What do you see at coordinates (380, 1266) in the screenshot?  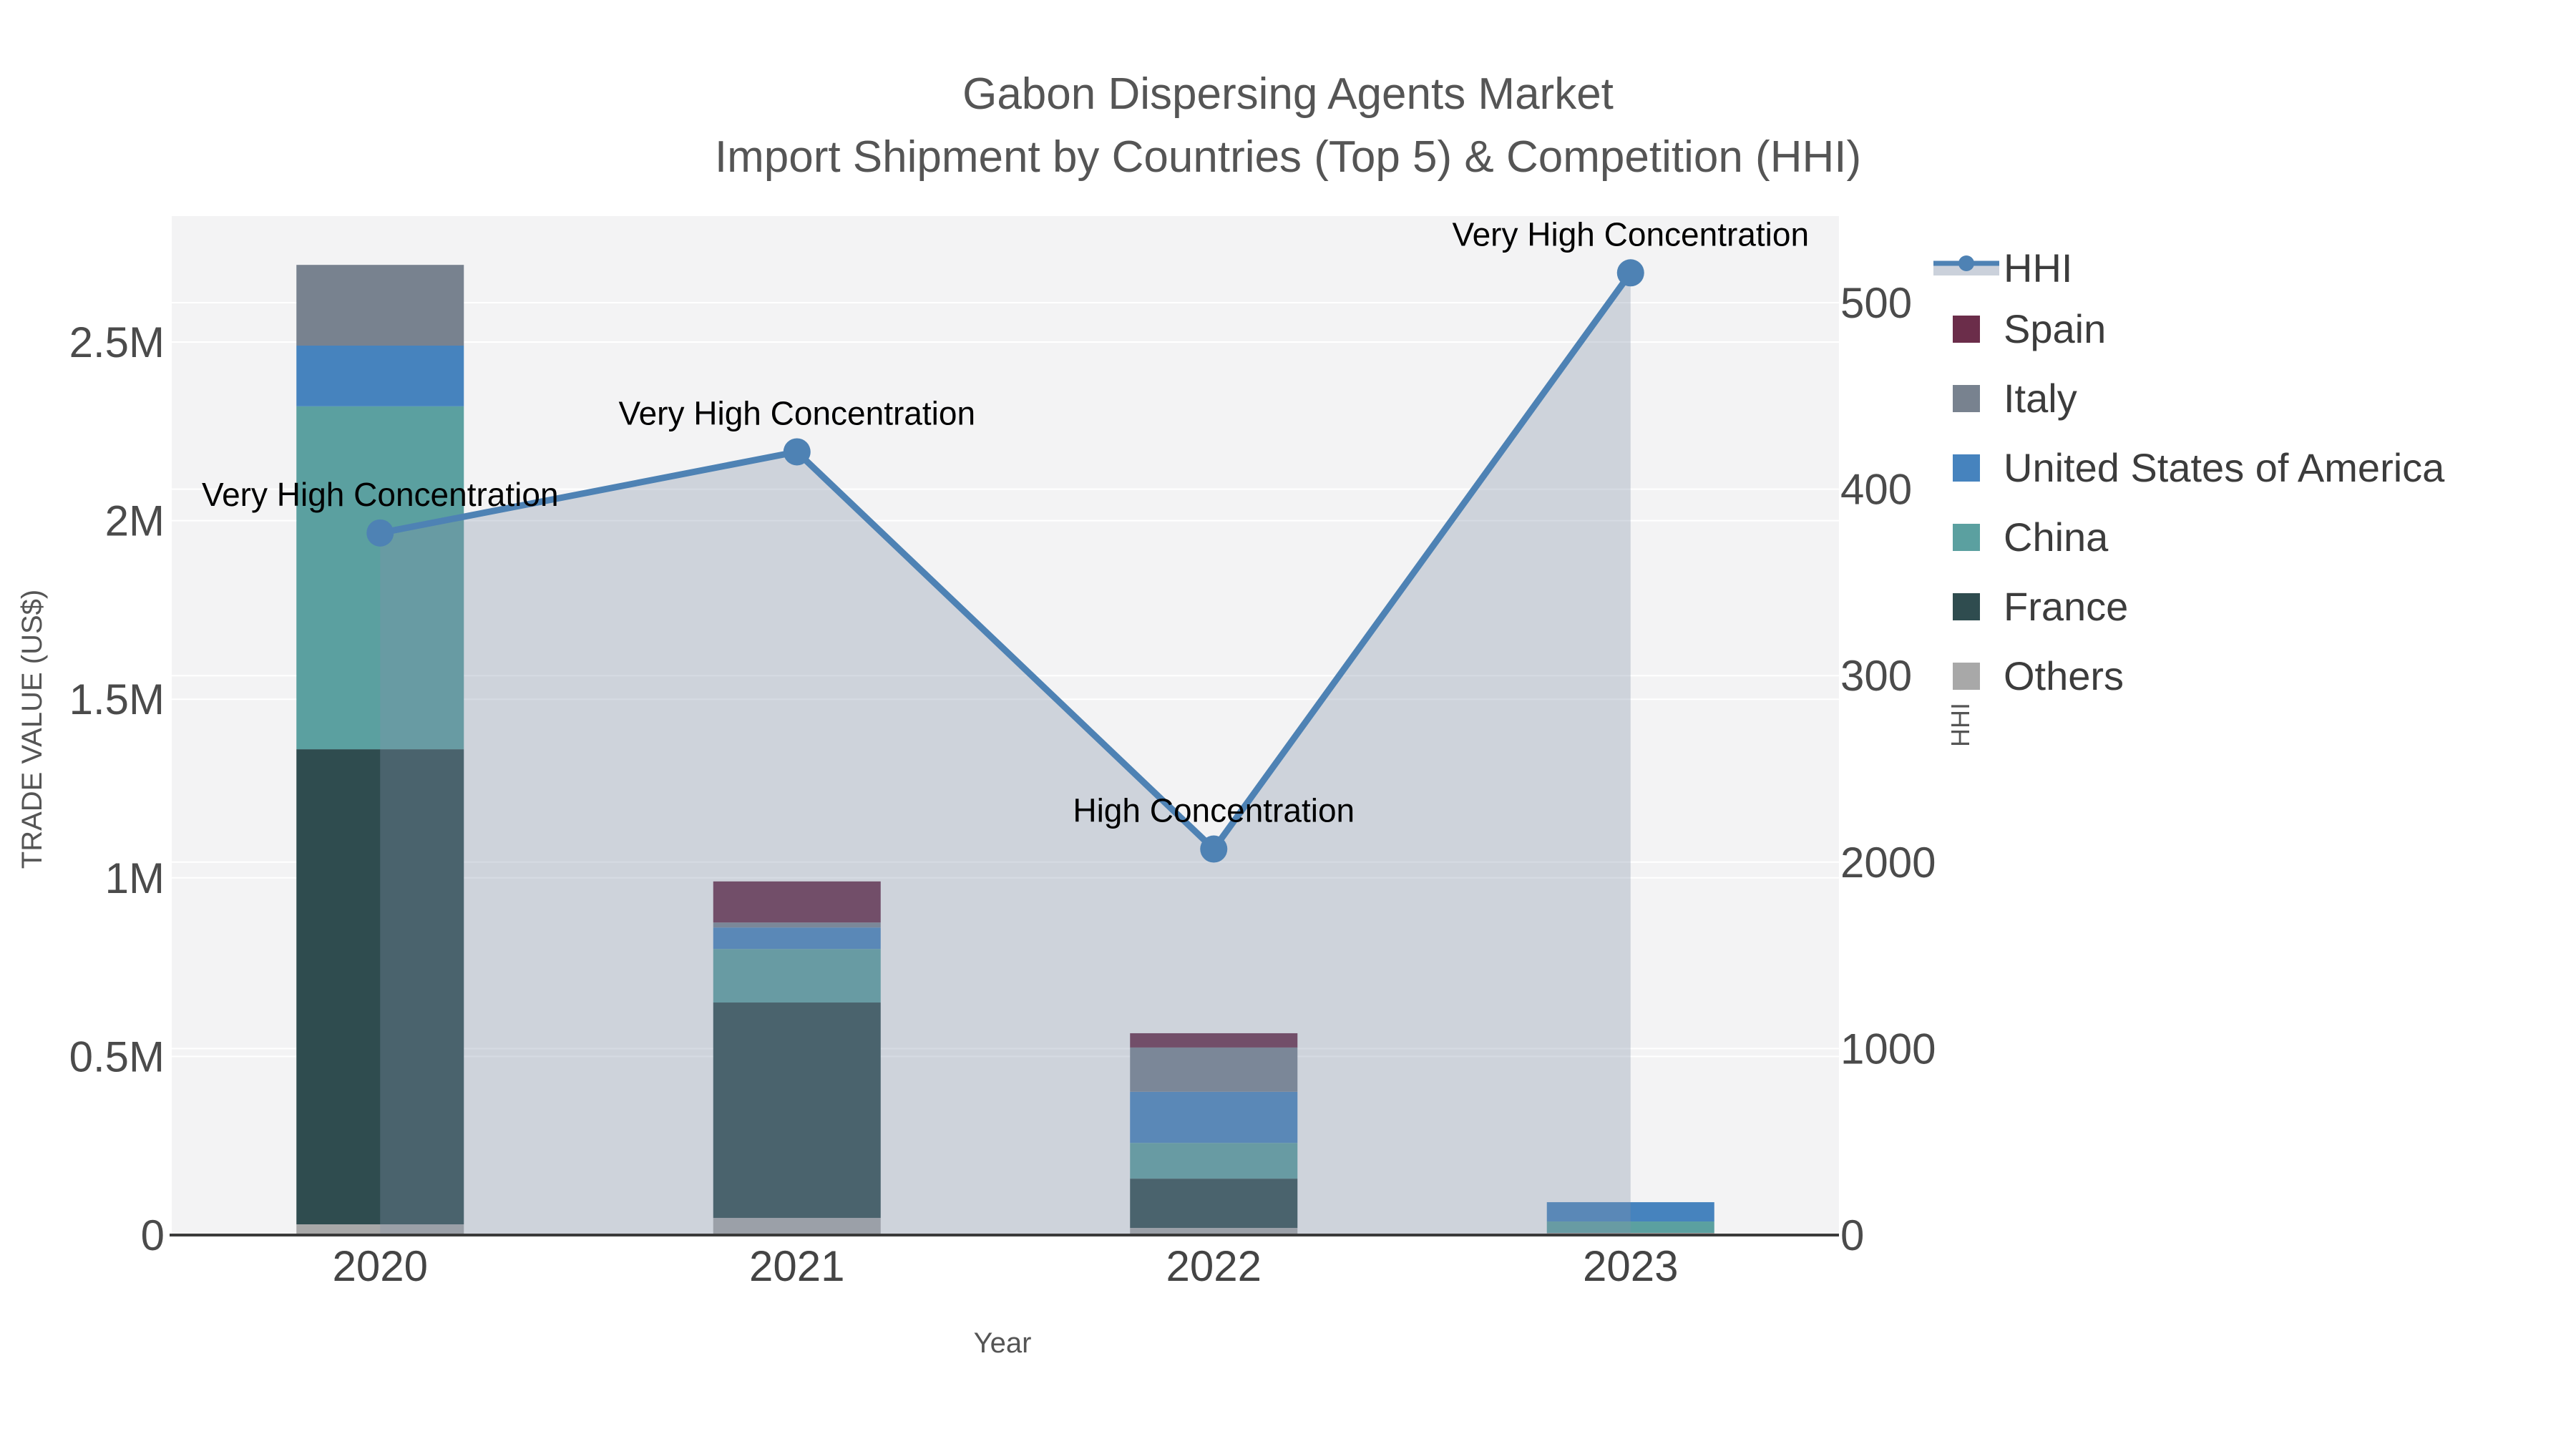 I see `x-tick-2020: 2020` at bounding box center [380, 1266].